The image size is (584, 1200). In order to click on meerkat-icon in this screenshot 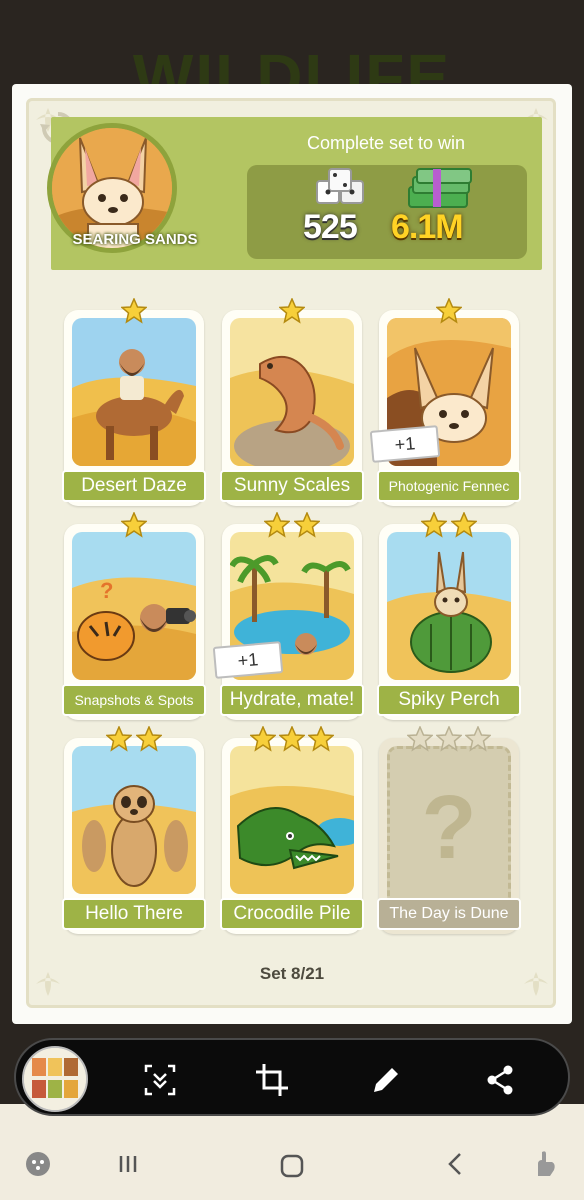, I will do `click(134, 820)`.